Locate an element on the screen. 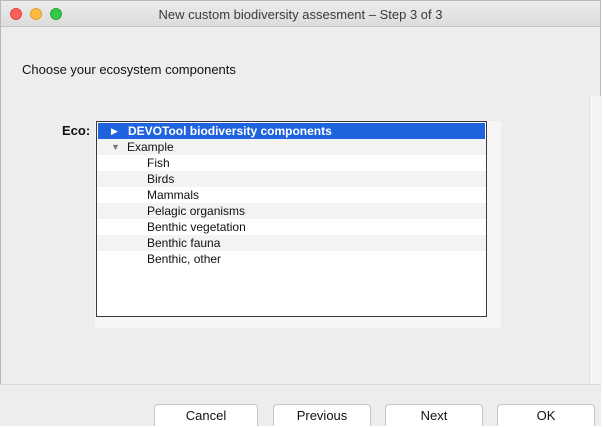 The image size is (603, 427). status-strip is located at coordinates (300, 391).